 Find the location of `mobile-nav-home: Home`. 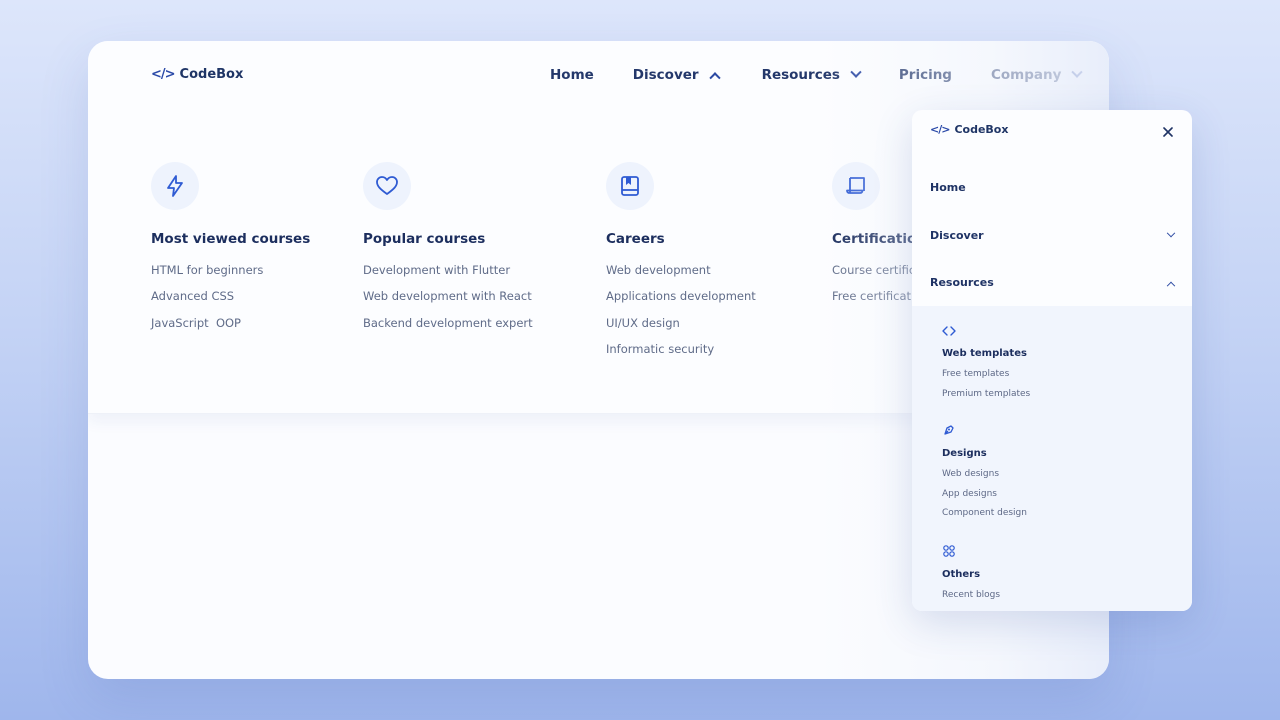

mobile-nav-home: Home is located at coordinates (1052, 187).